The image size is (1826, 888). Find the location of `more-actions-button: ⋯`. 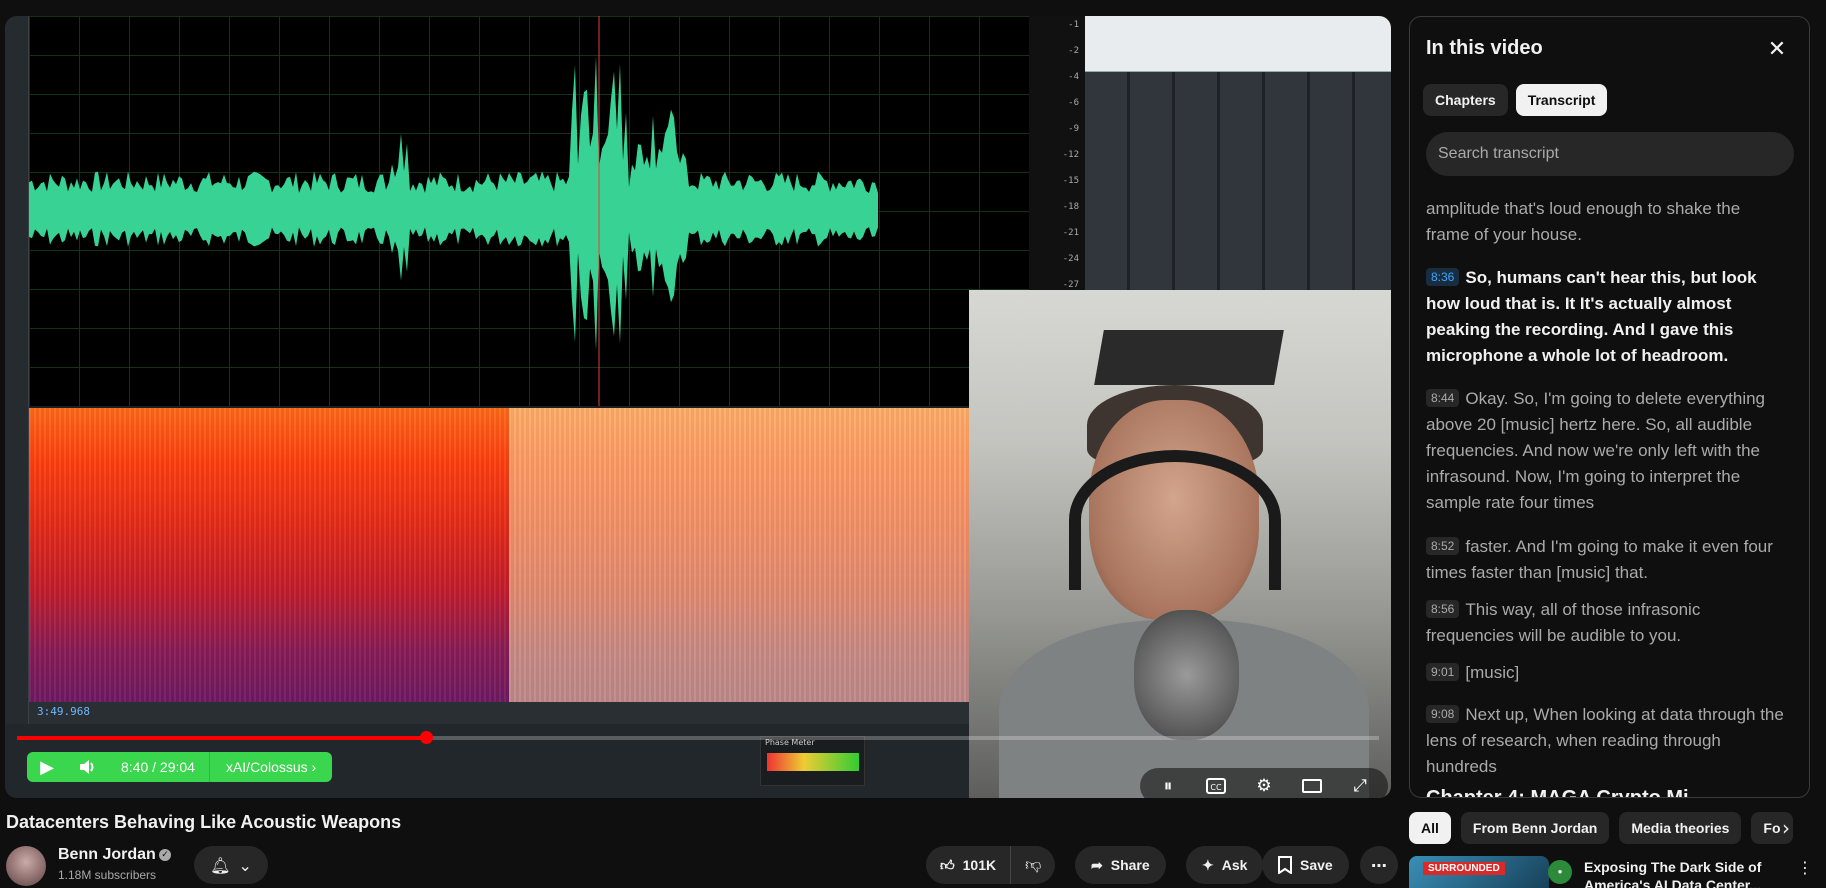

more-actions-button: ⋯ is located at coordinates (1379, 865).